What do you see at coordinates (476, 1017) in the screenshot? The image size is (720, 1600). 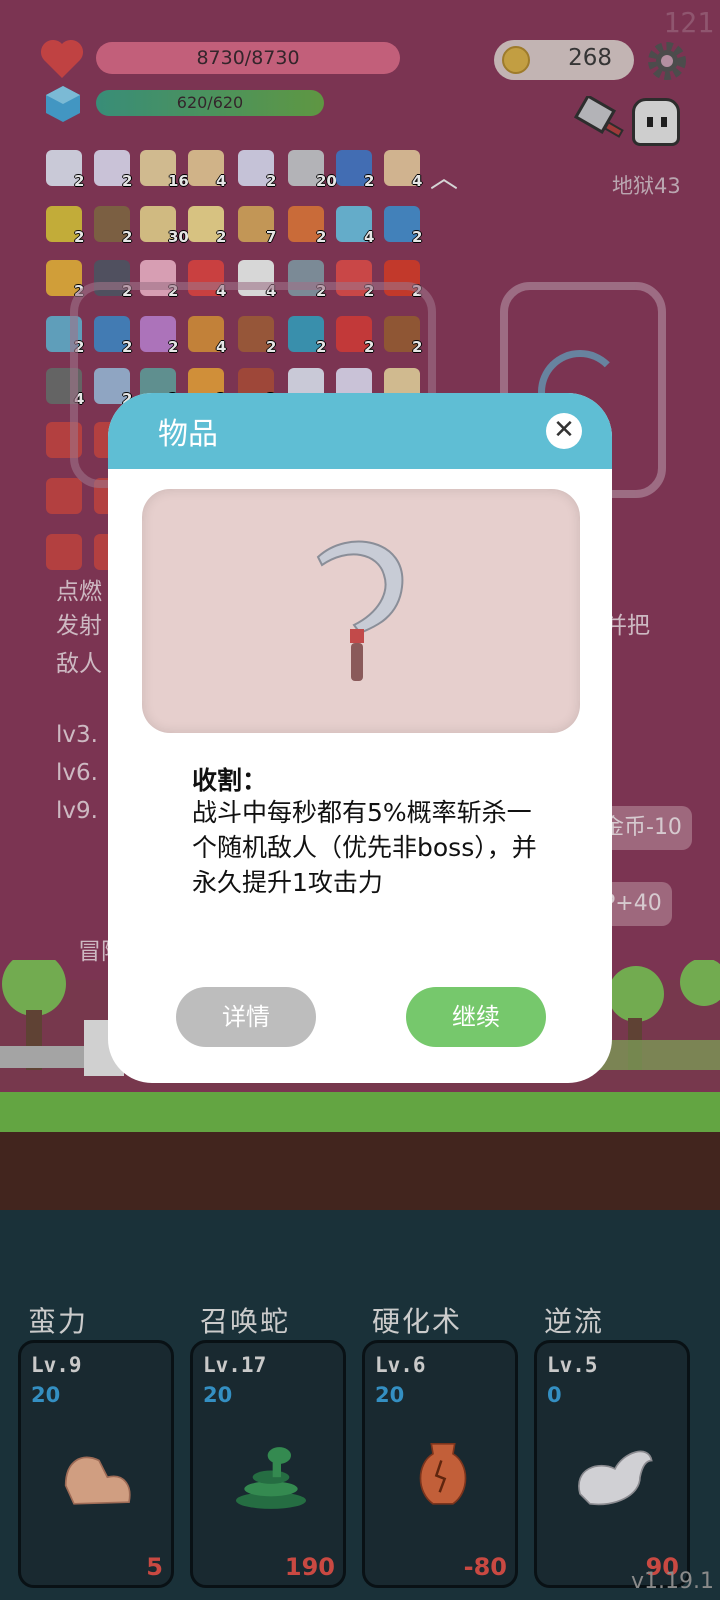 I see `continue-button: 继续` at bounding box center [476, 1017].